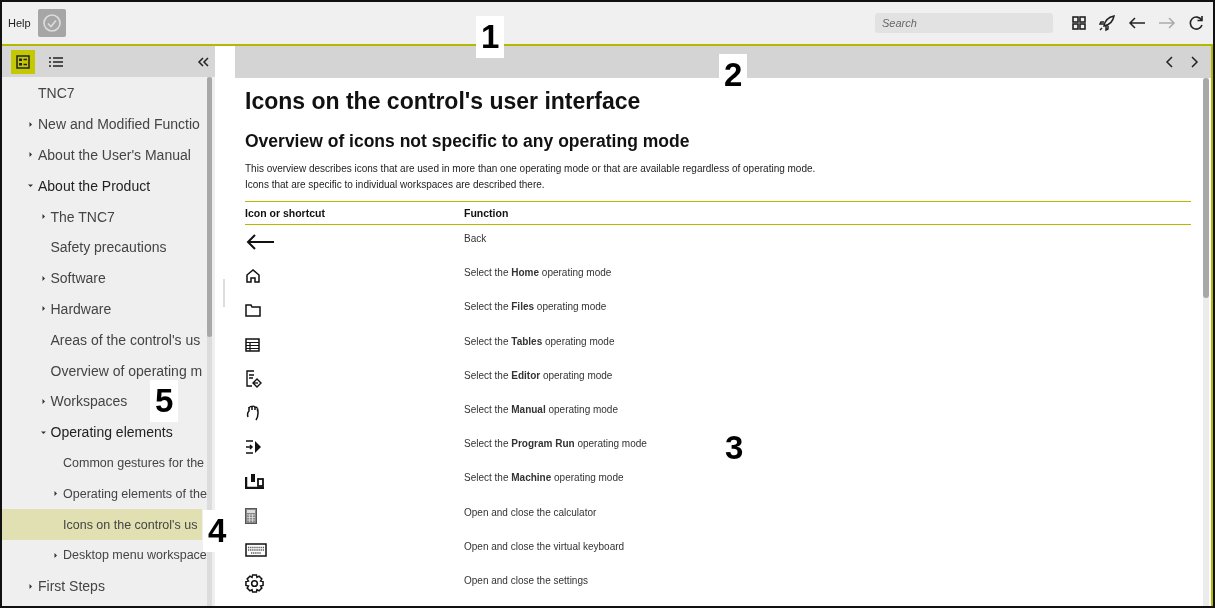 The width and height of the screenshot is (1215, 608). What do you see at coordinates (475, 238) in the screenshot?
I see `function-text: Back` at bounding box center [475, 238].